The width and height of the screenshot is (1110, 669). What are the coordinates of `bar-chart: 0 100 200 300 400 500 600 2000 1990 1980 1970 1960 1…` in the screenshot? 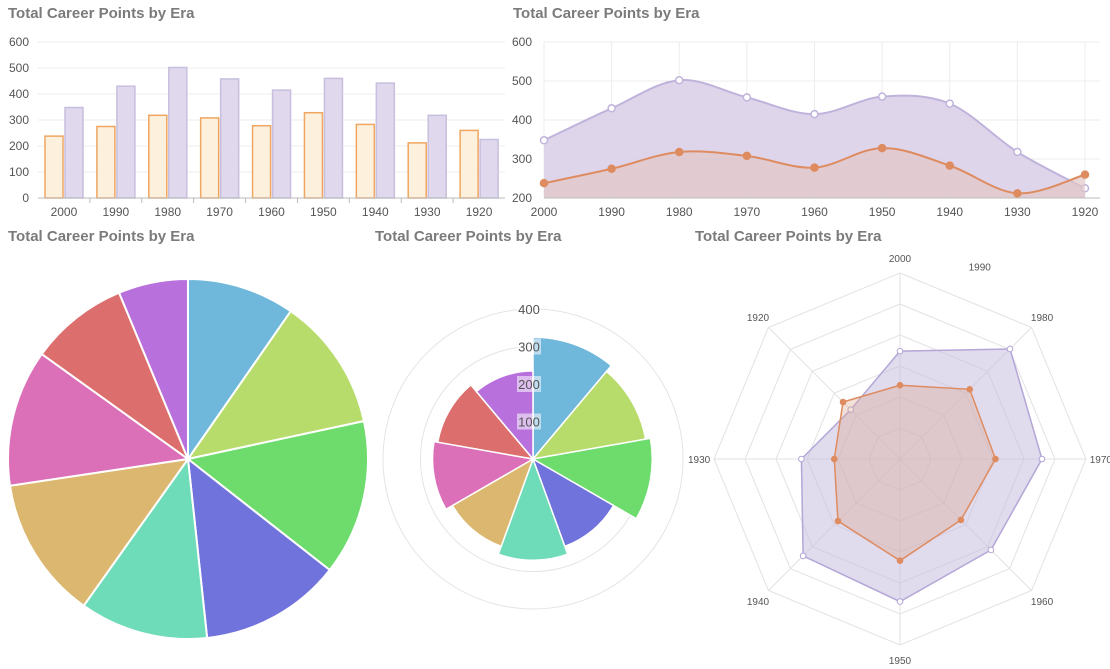 It's located at (257, 127).